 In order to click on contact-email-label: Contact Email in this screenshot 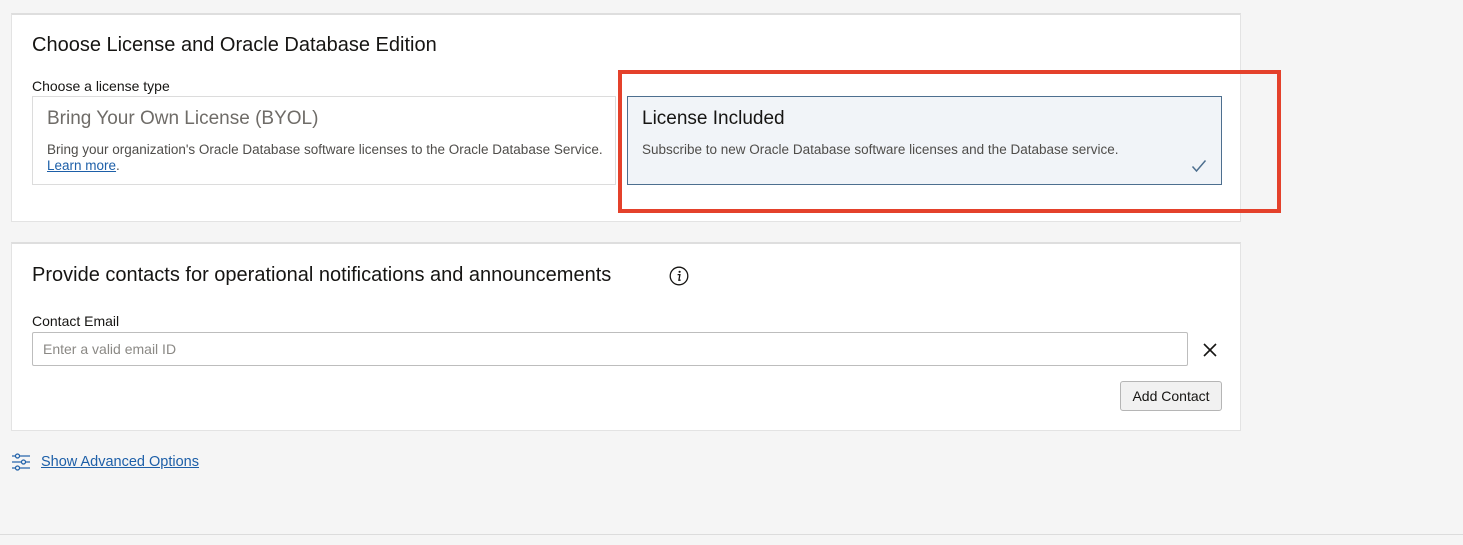, I will do `click(76, 321)`.